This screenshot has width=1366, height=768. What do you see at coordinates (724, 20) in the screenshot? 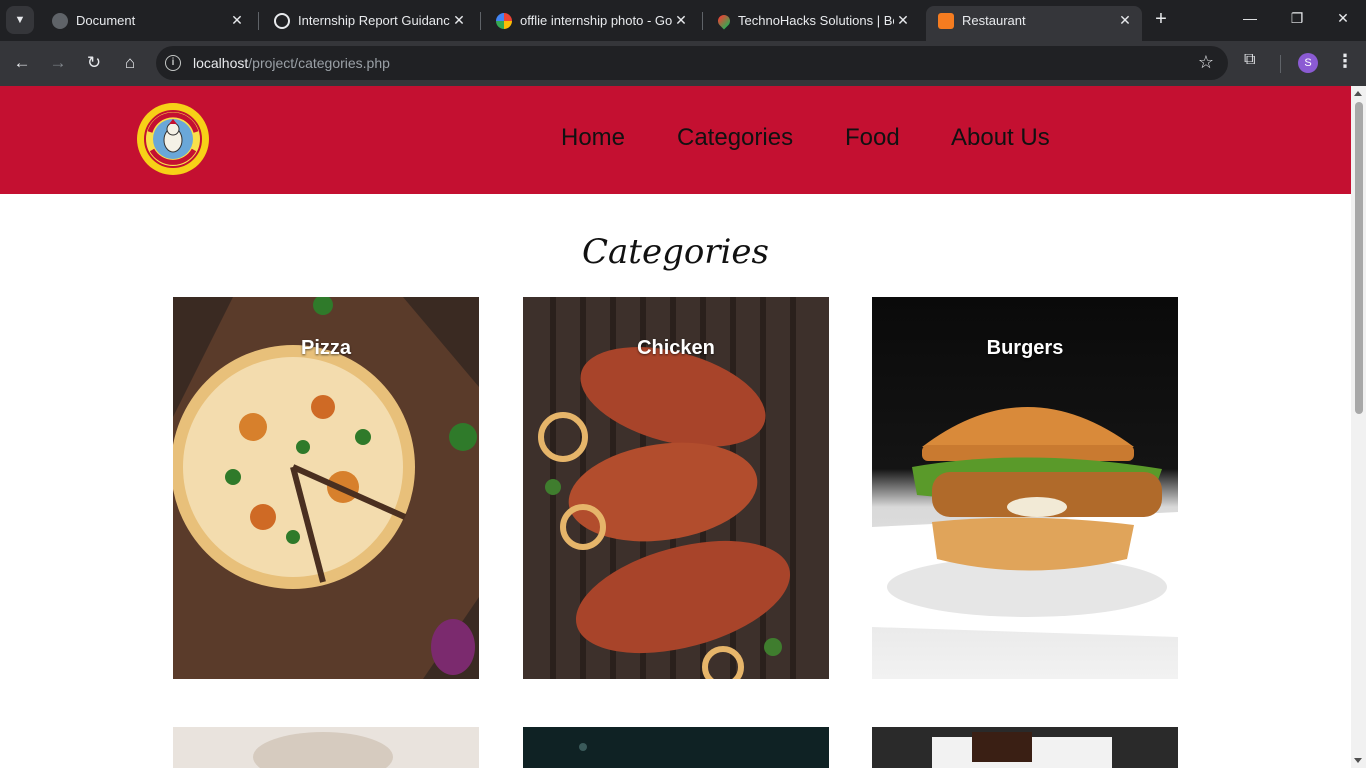
I see `map-pin-icon` at bounding box center [724, 20].